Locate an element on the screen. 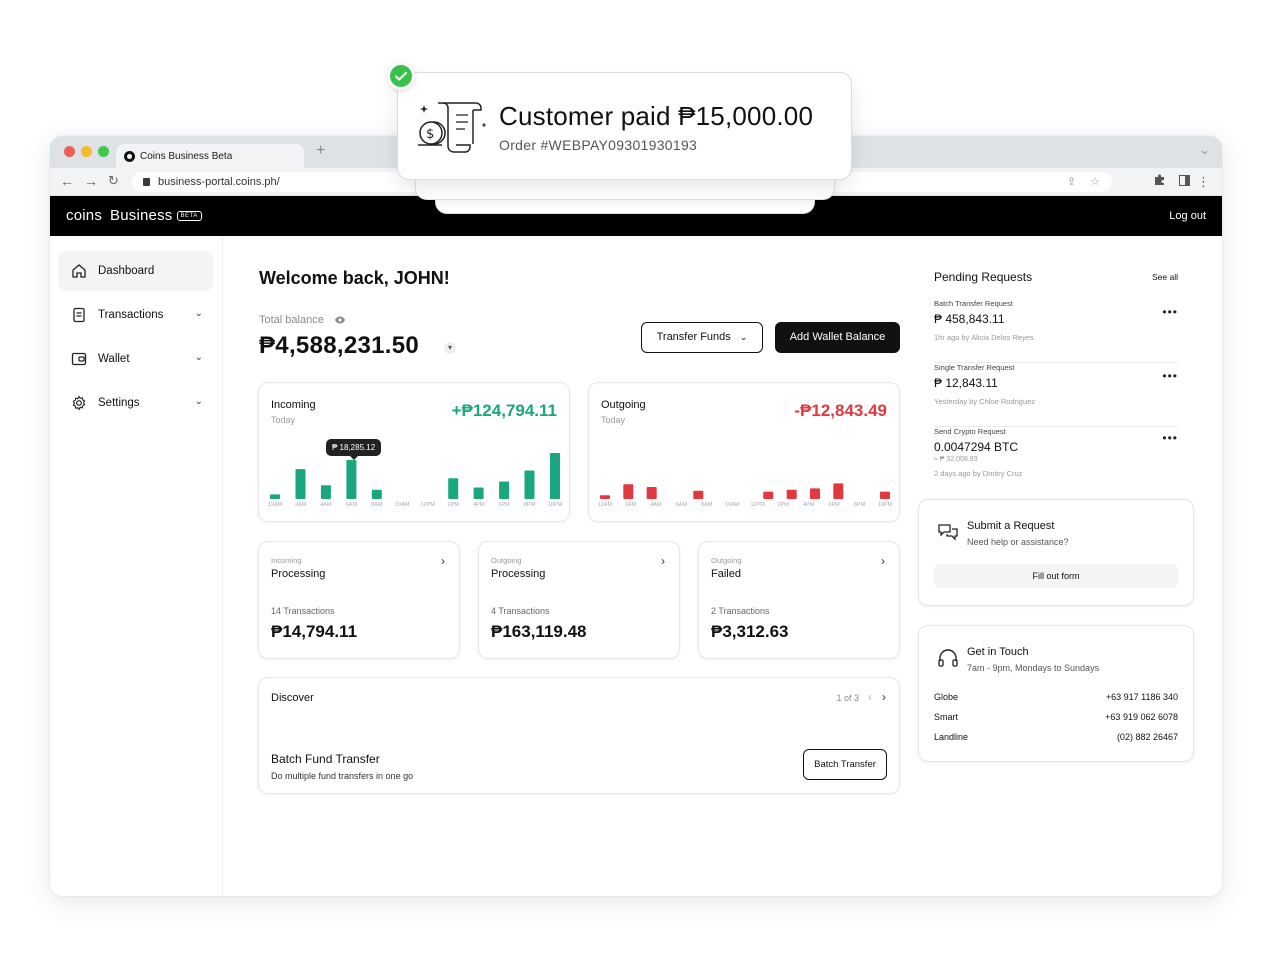 The image size is (1272, 954). new-tab-button: + is located at coordinates (320, 151).